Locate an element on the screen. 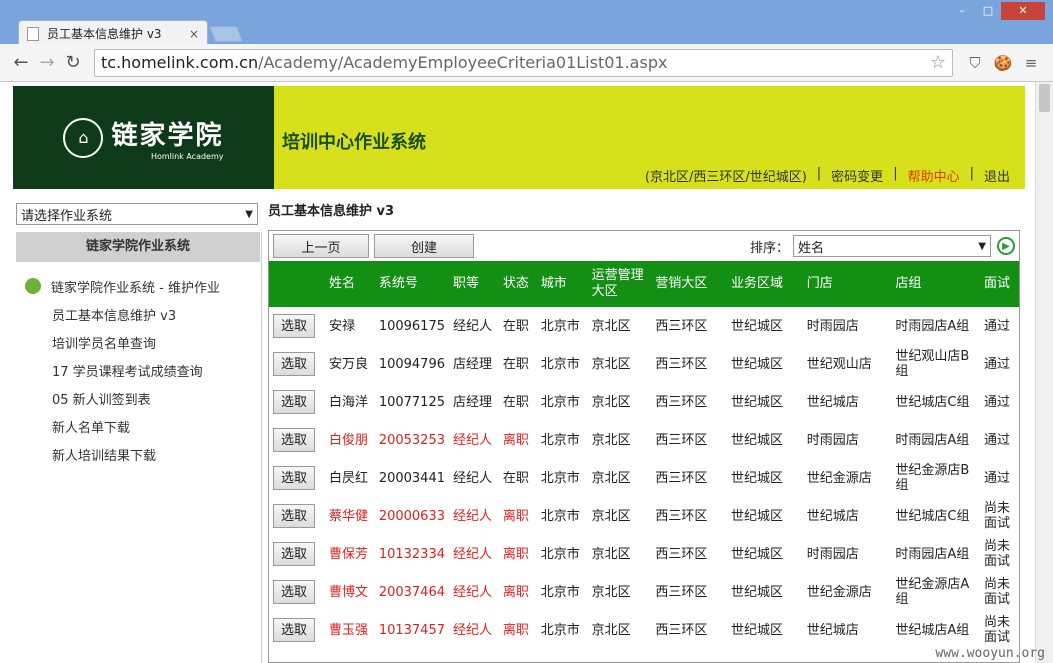 This screenshot has height=663, width=1053. column-header: 运营管理大区 is located at coordinates (617, 283).